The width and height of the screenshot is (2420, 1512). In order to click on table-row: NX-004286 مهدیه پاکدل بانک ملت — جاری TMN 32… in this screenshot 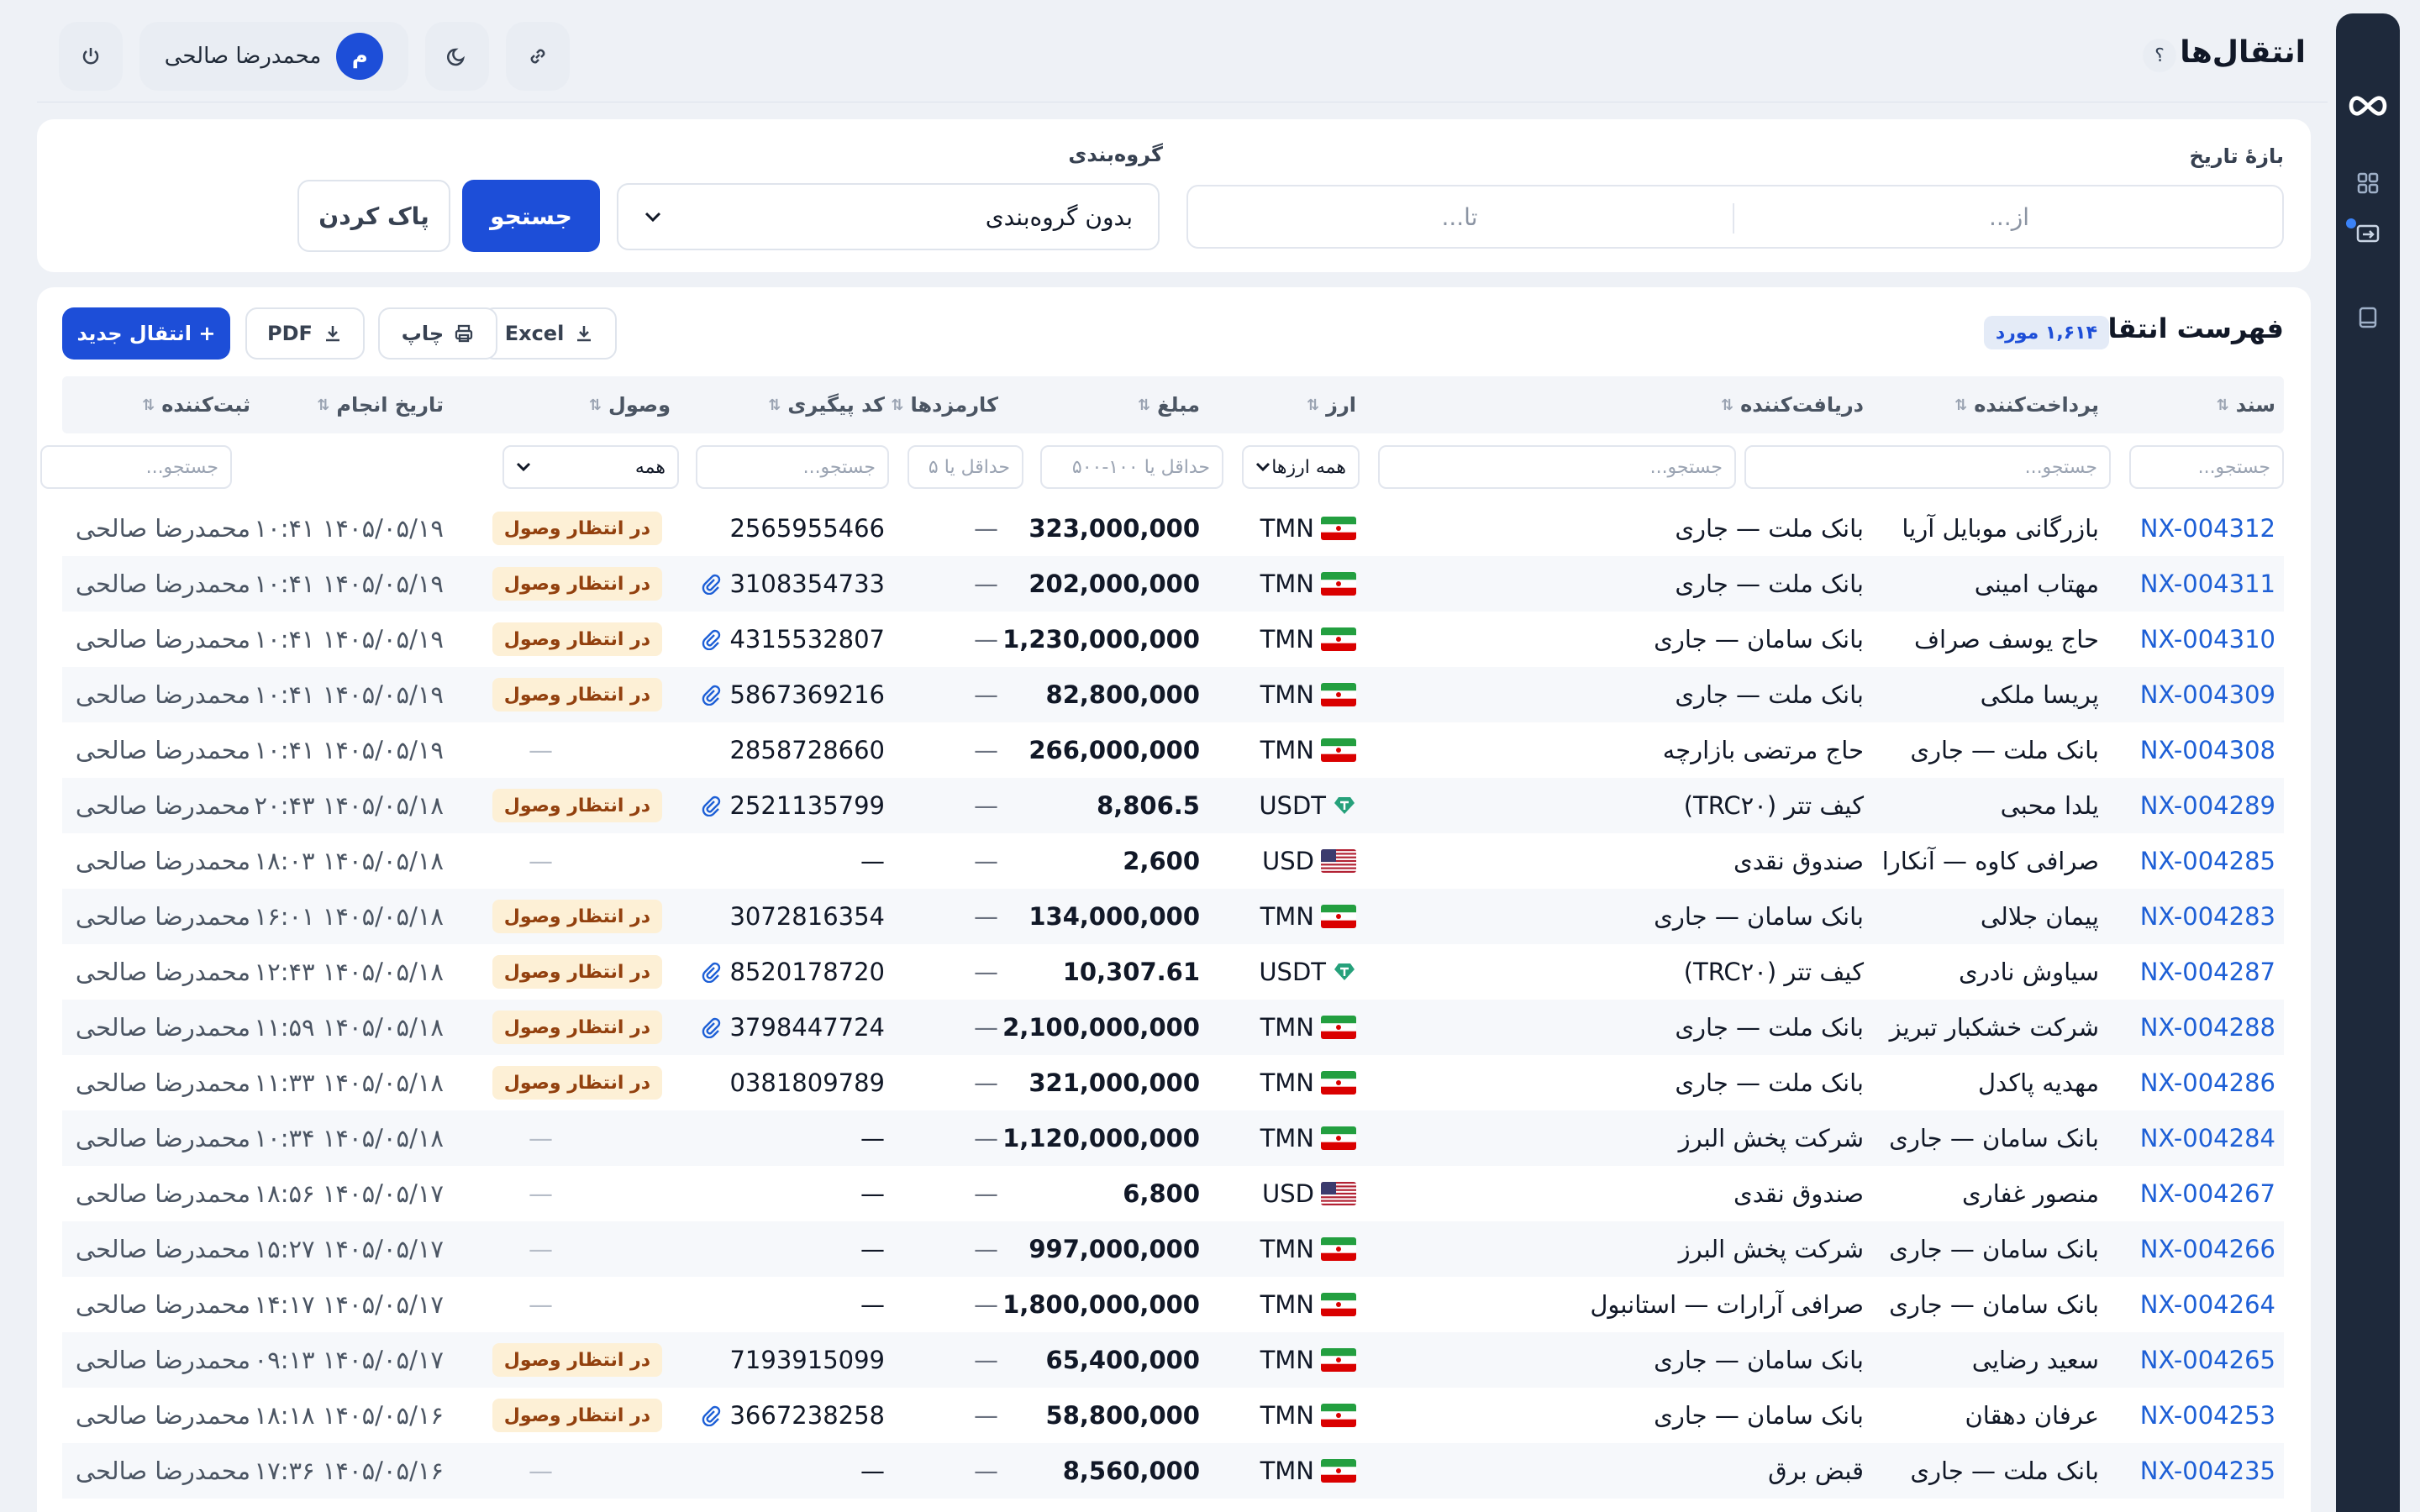, I will do `click(1173, 1082)`.